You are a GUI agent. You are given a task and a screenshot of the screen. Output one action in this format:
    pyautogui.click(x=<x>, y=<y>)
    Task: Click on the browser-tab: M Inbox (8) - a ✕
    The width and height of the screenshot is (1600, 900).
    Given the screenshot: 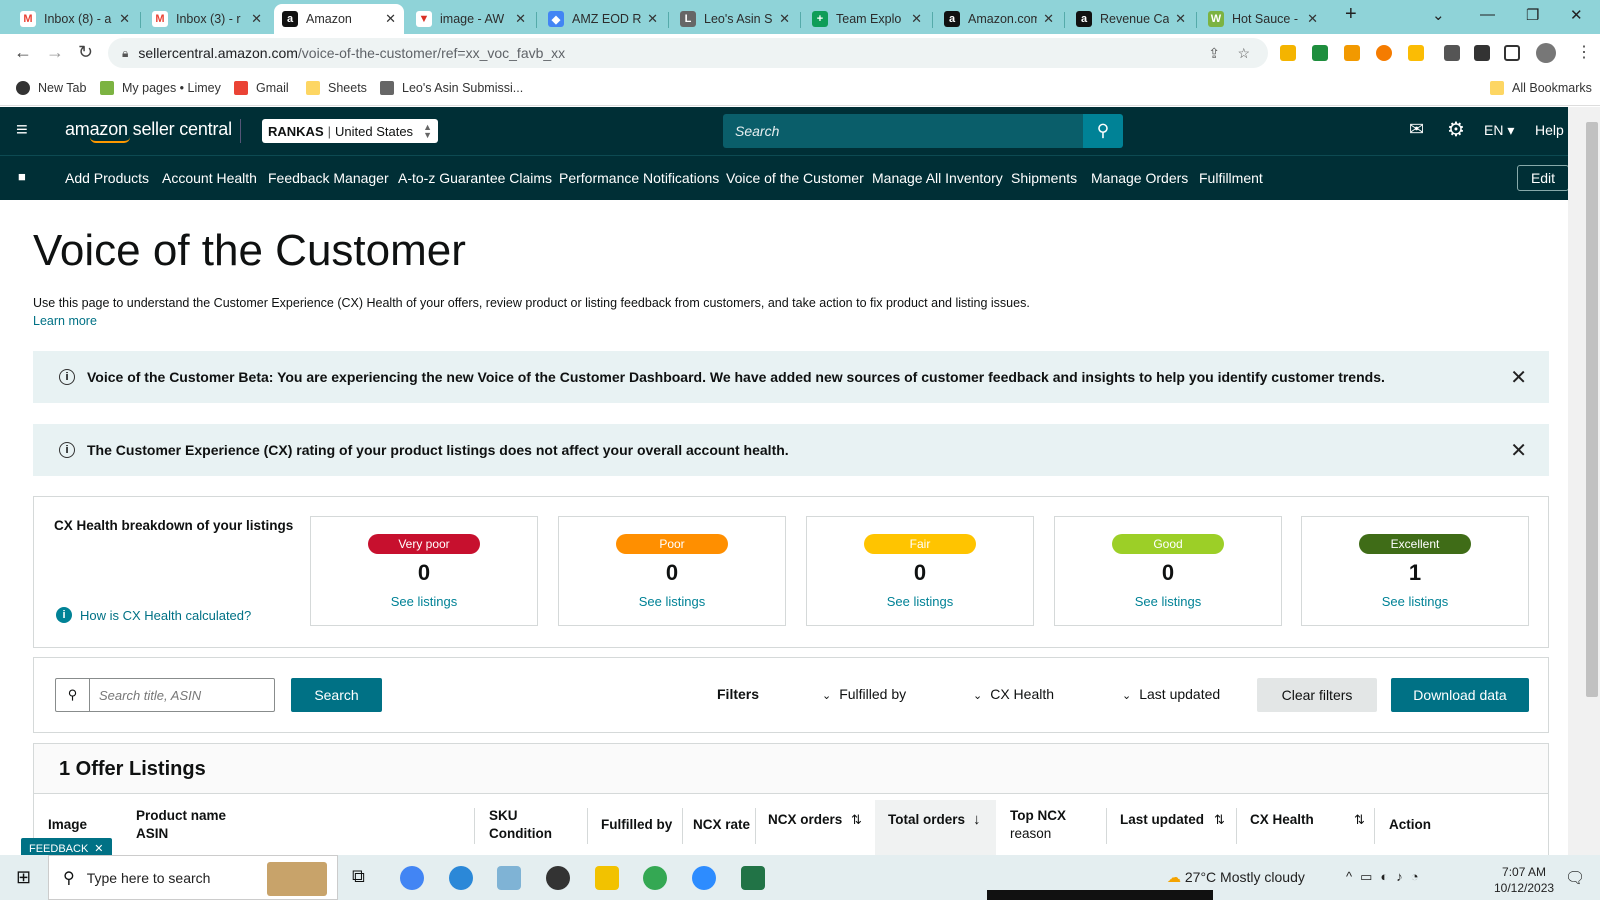 What is the action you would take?
    pyautogui.click(x=75, y=19)
    